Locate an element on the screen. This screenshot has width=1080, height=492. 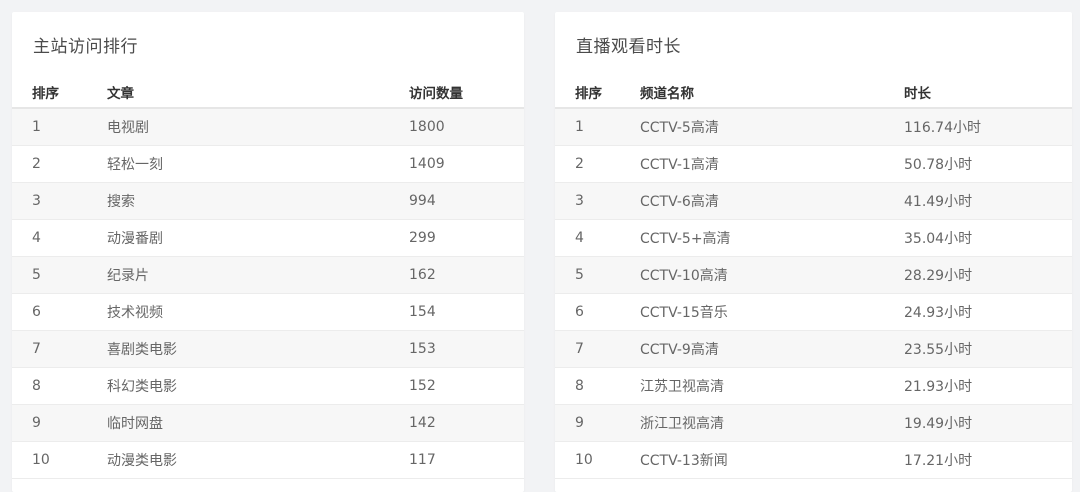
column-header-duration: 时长 is located at coordinates (988, 92).